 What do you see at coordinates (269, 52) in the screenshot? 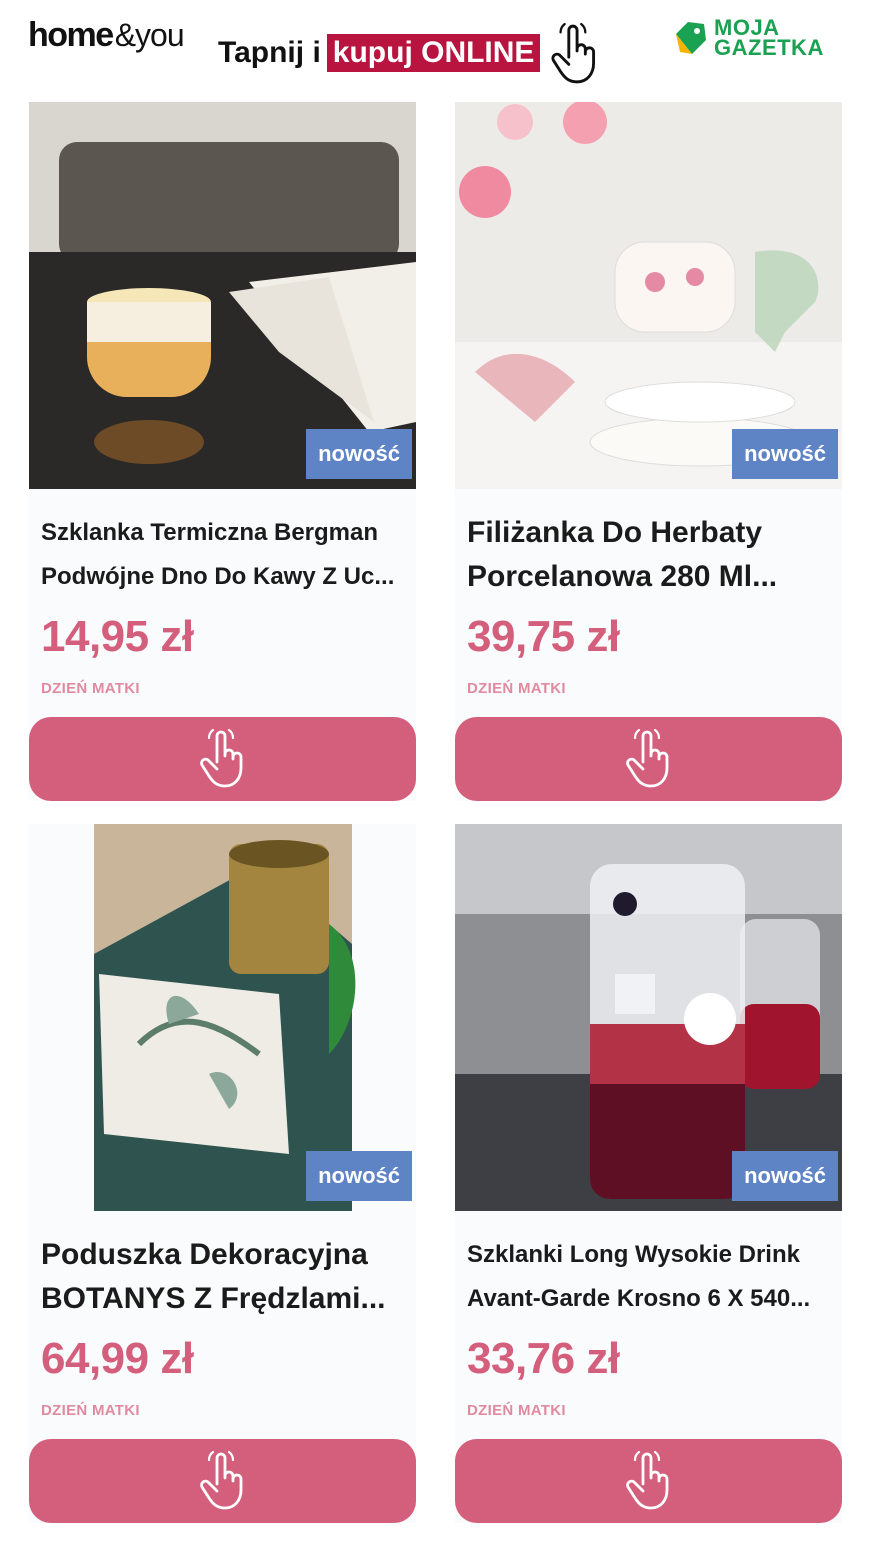
I see `promo-prefix: Tapnij i` at bounding box center [269, 52].